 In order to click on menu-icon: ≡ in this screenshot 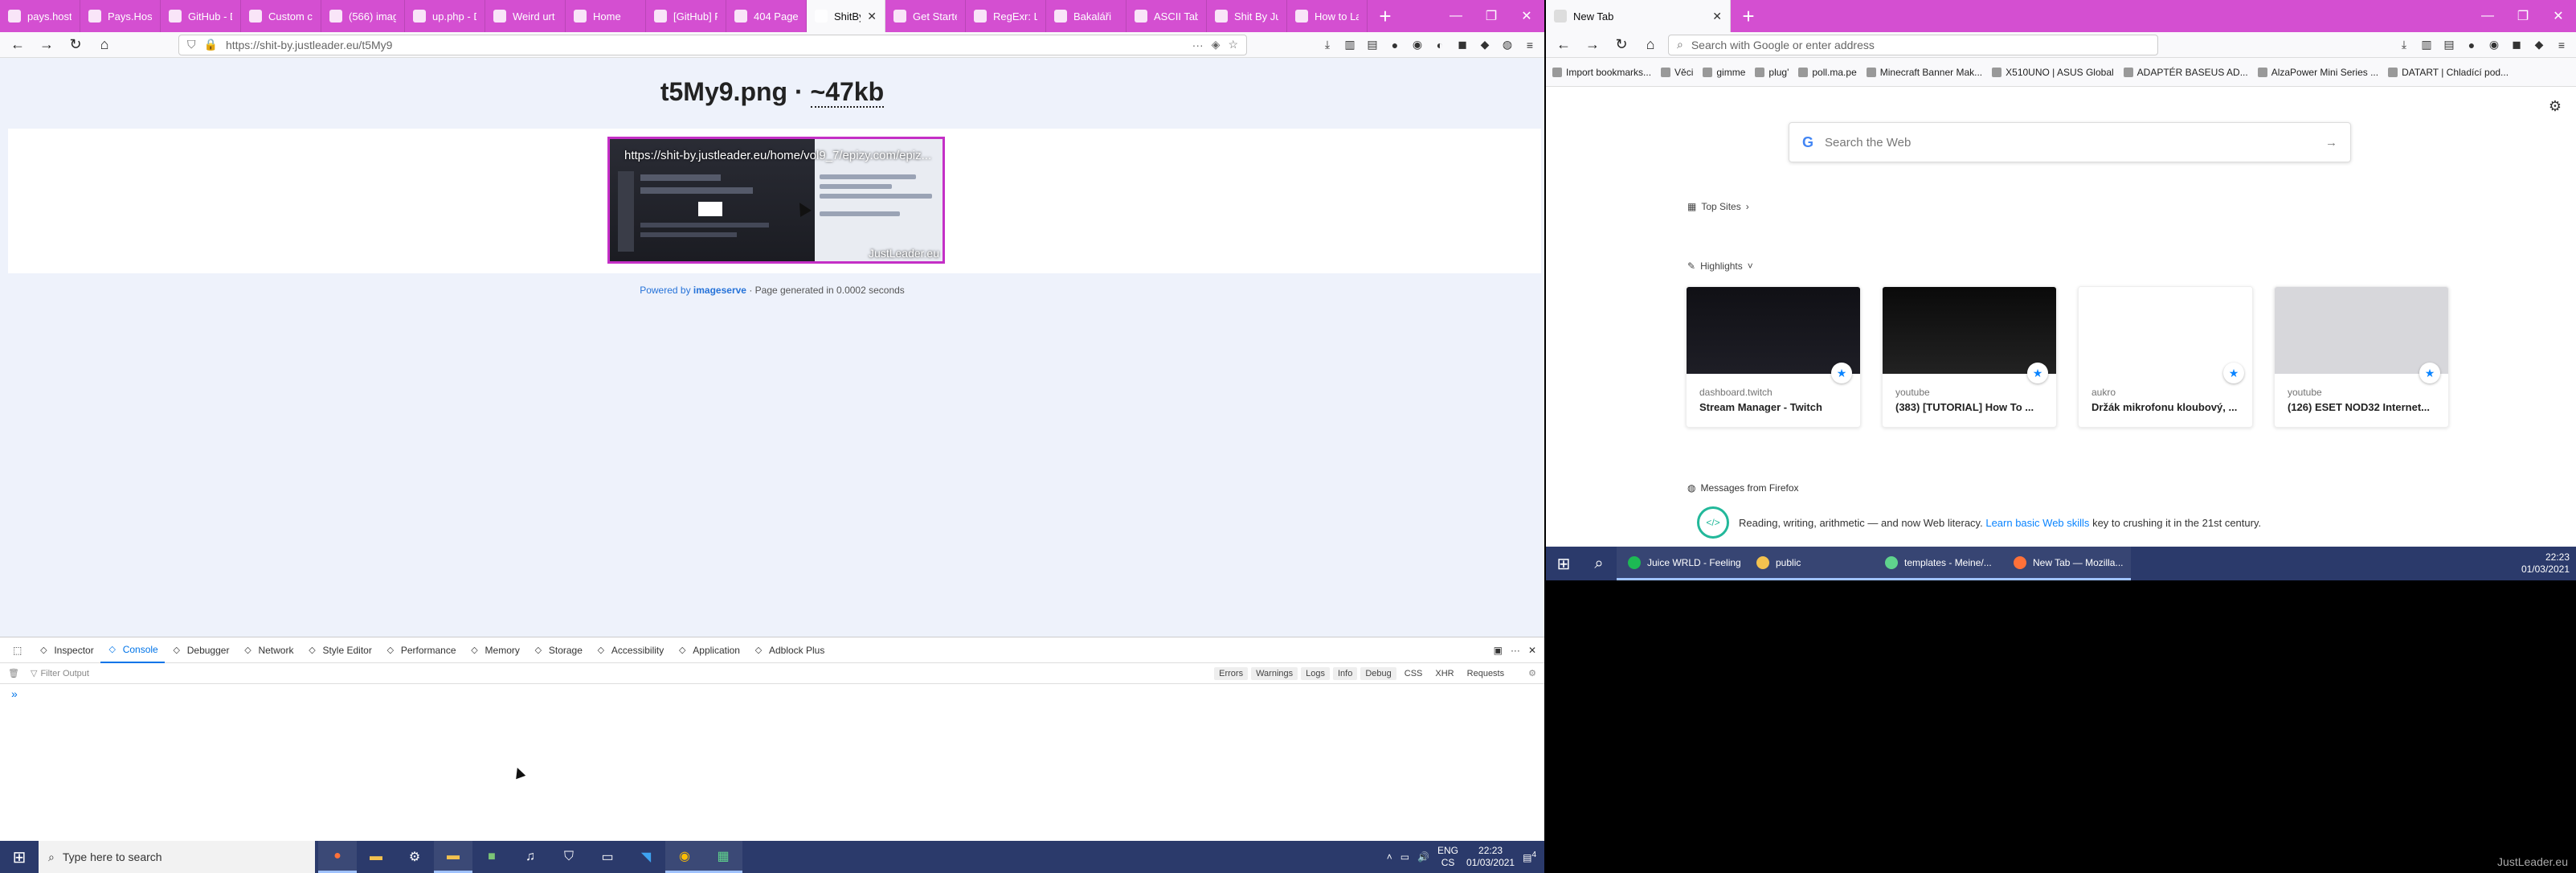, I will do `click(2562, 45)`.